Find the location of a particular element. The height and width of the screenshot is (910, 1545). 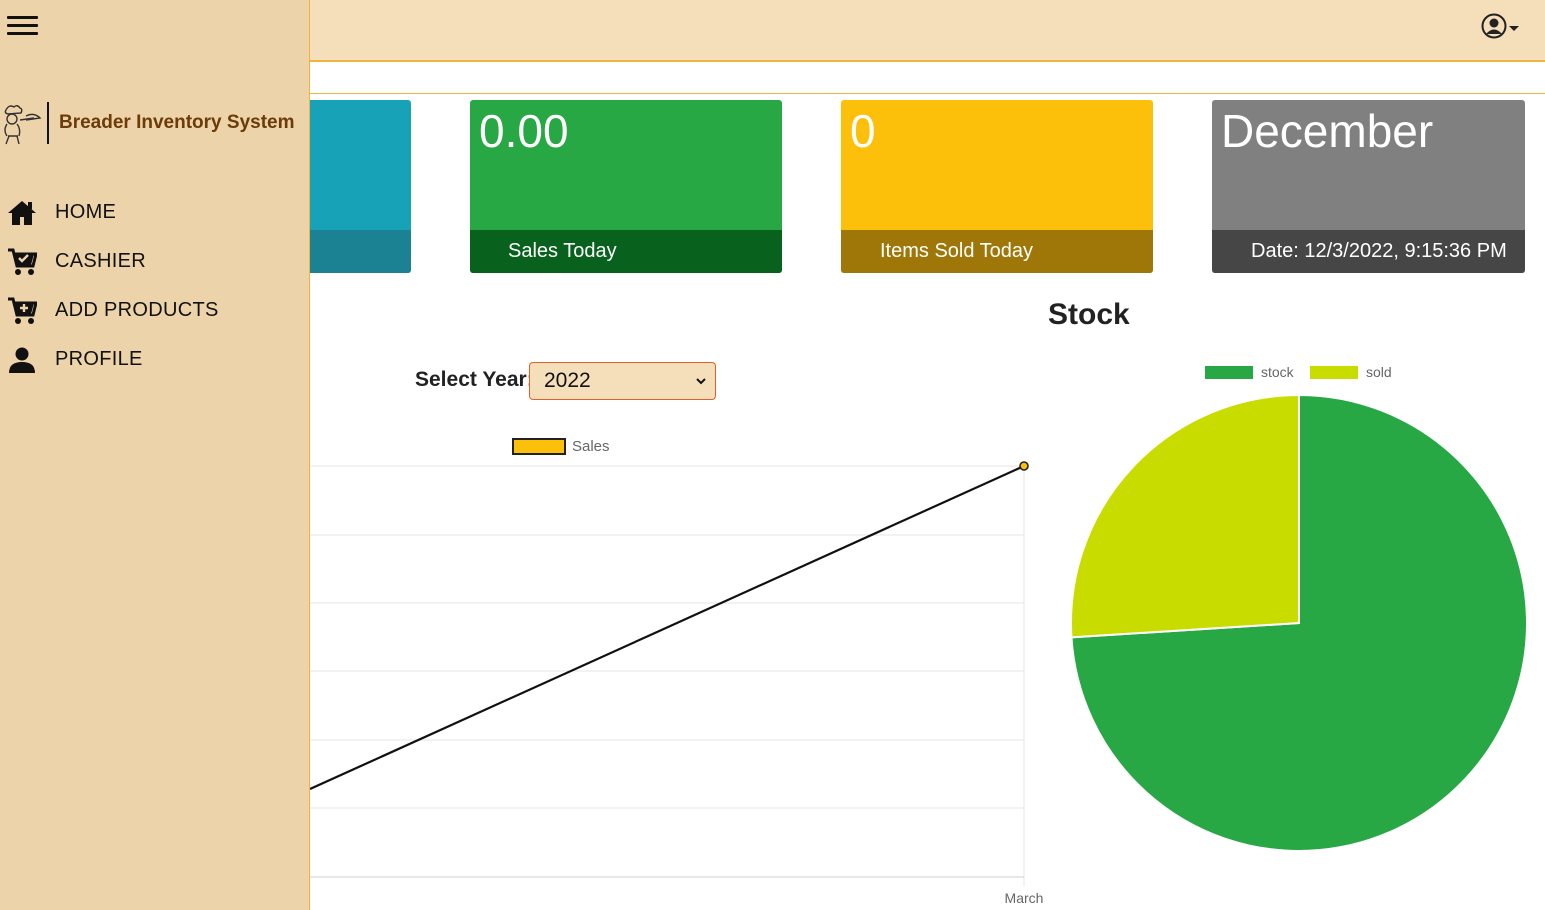

cart-plus-icon is located at coordinates (22, 311).